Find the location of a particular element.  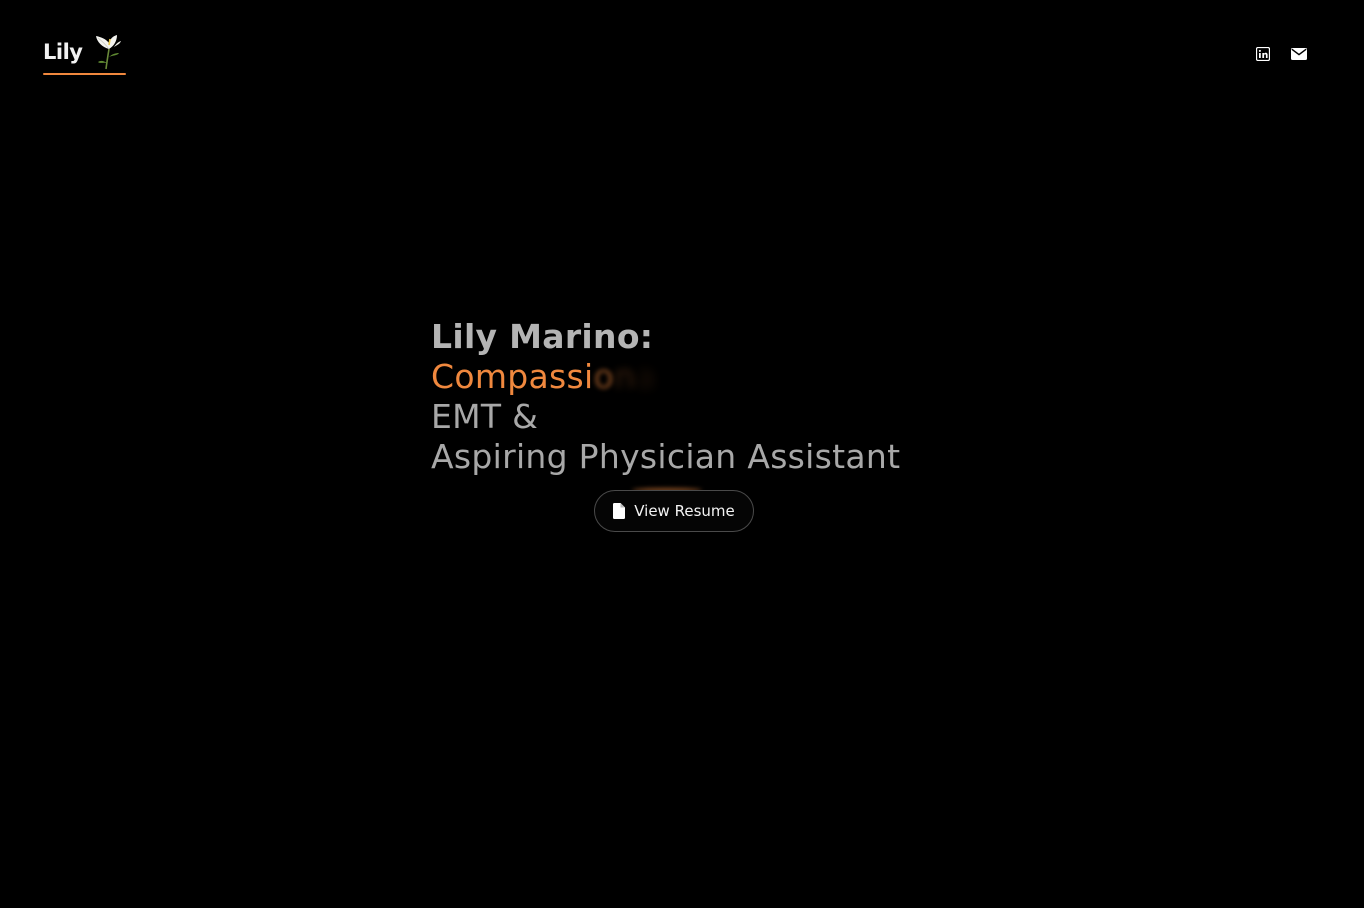

trait-fading-char: a is located at coordinates (645, 376).